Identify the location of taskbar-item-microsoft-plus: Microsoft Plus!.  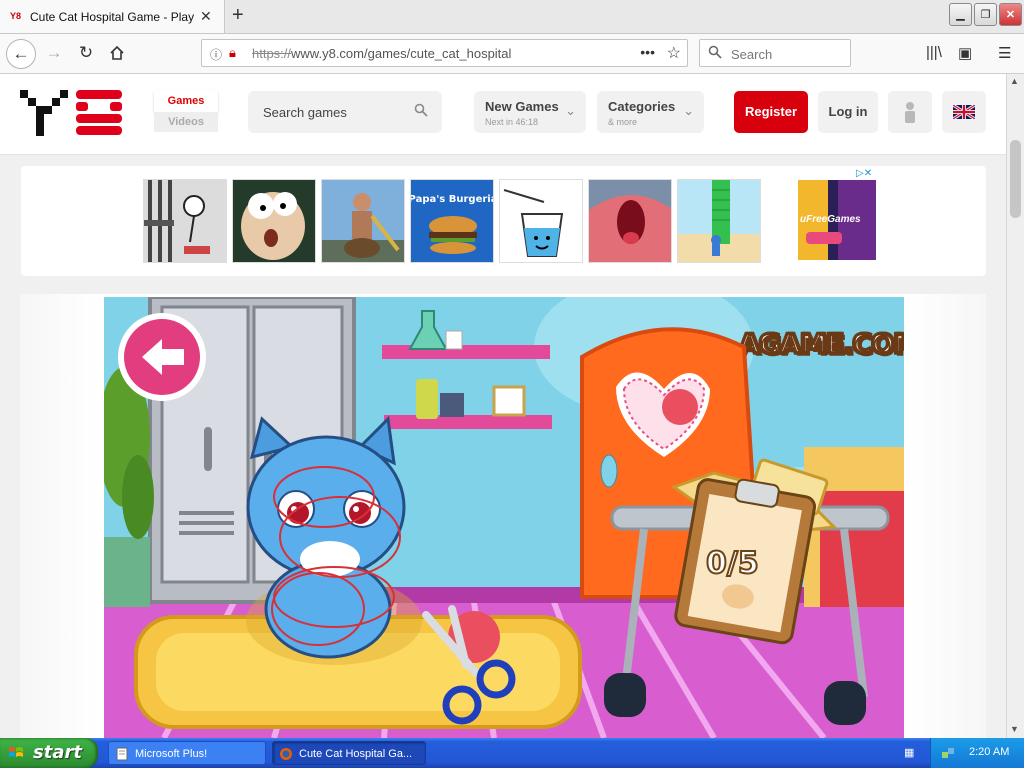
(187, 753).